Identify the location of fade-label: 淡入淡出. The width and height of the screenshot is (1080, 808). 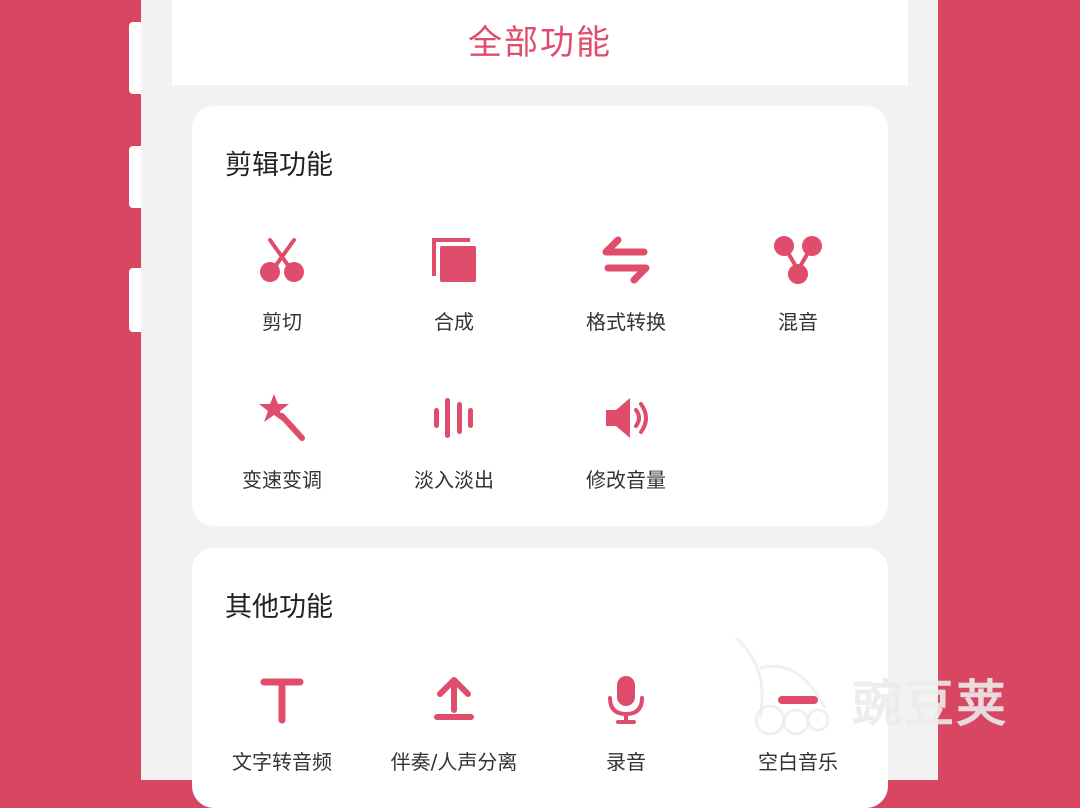
(454, 480).